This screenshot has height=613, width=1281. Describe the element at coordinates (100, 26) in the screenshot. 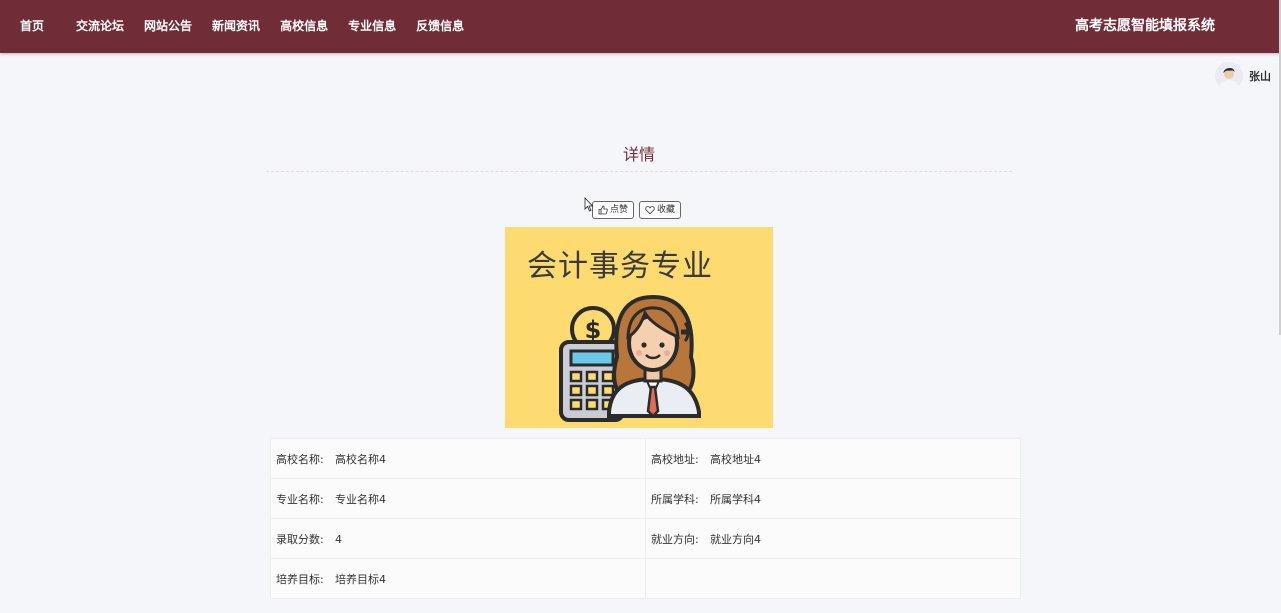

I see `nav-item-forum: 交流论坛` at that location.